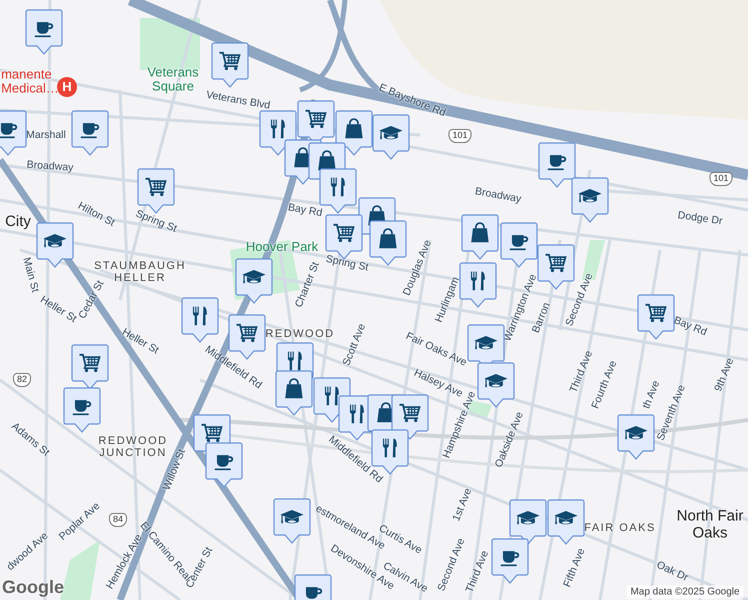  Describe the element at coordinates (67, 87) in the screenshot. I see `hospital-badge: H` at that location.